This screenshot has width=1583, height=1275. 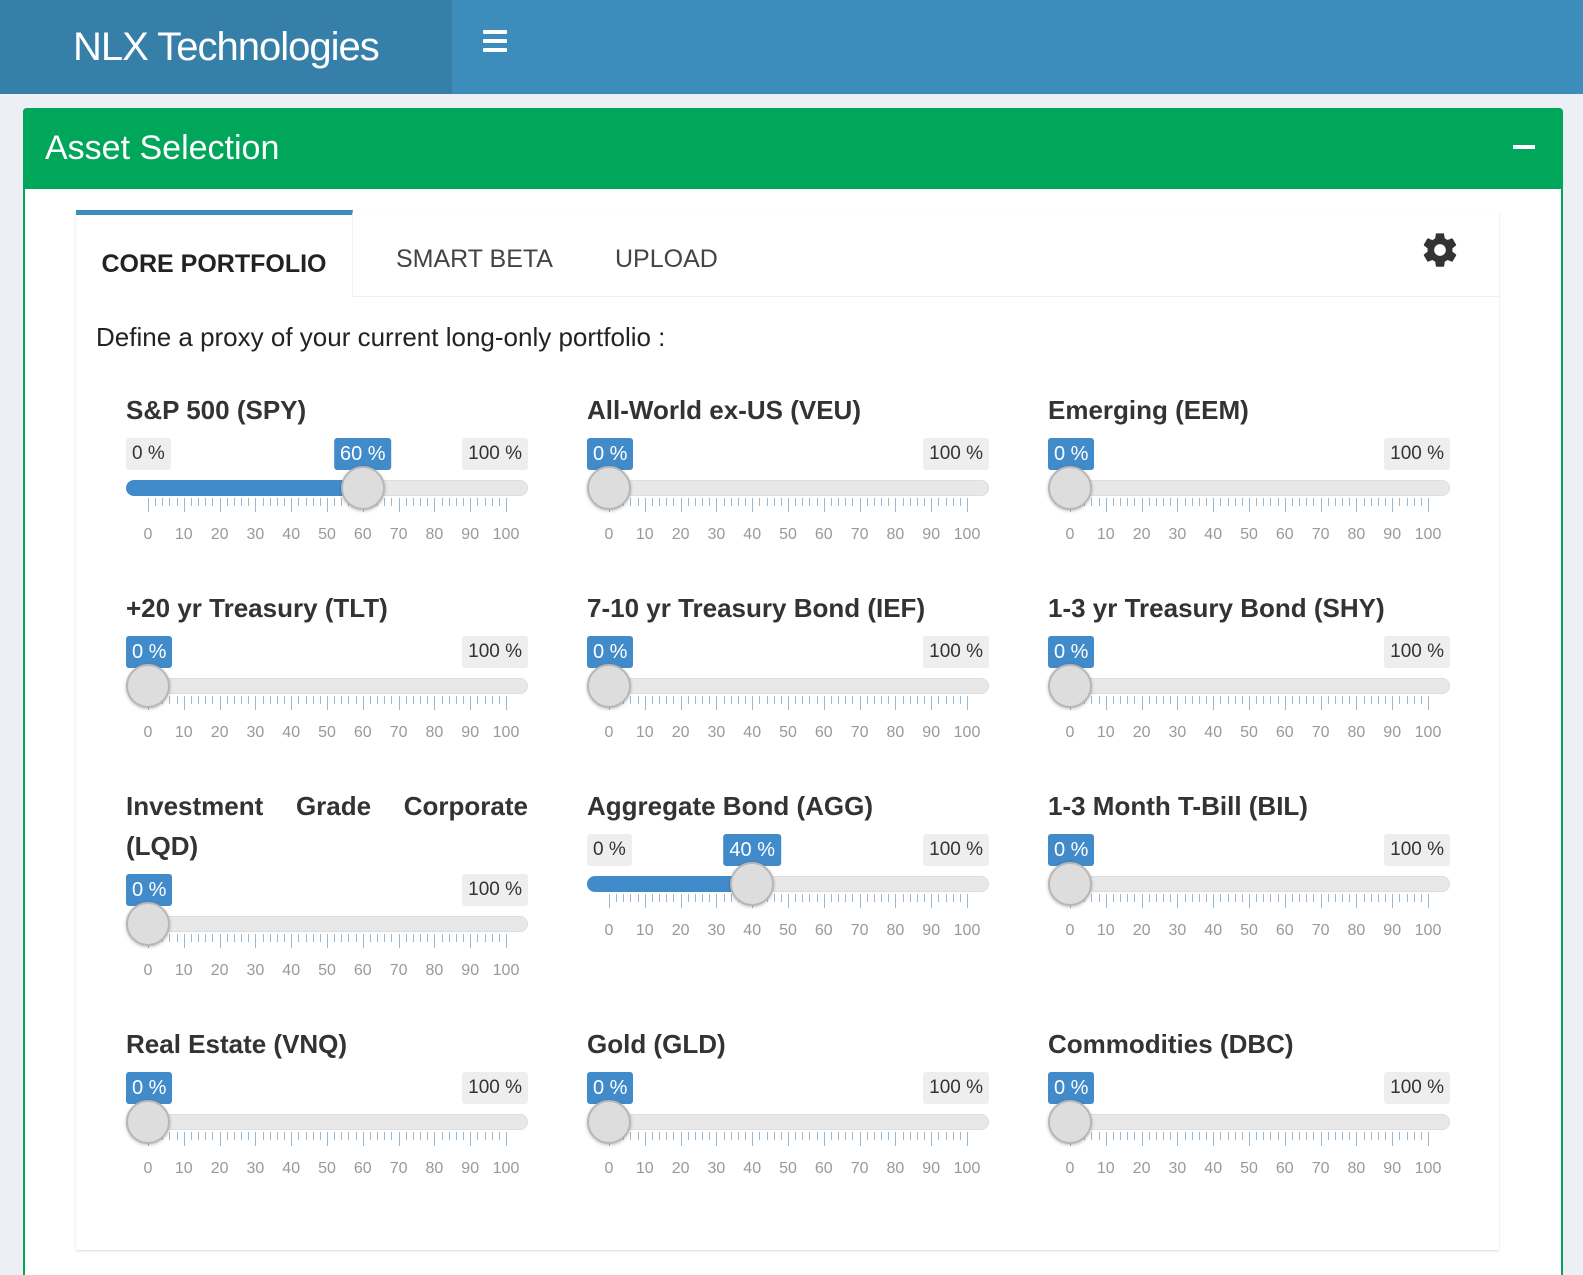 I want to click on brand-logo: NLX Technologies, so click(x=226, y=47).